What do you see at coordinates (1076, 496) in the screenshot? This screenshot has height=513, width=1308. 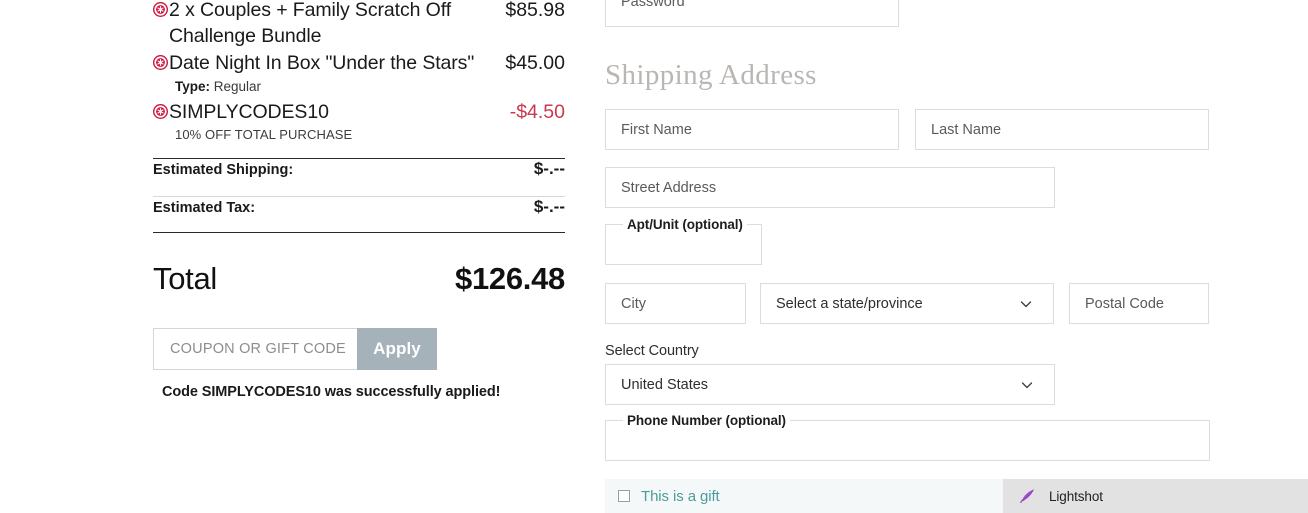 I see `lightshot-label: Lightshot` at bounding box center [1076, 496].